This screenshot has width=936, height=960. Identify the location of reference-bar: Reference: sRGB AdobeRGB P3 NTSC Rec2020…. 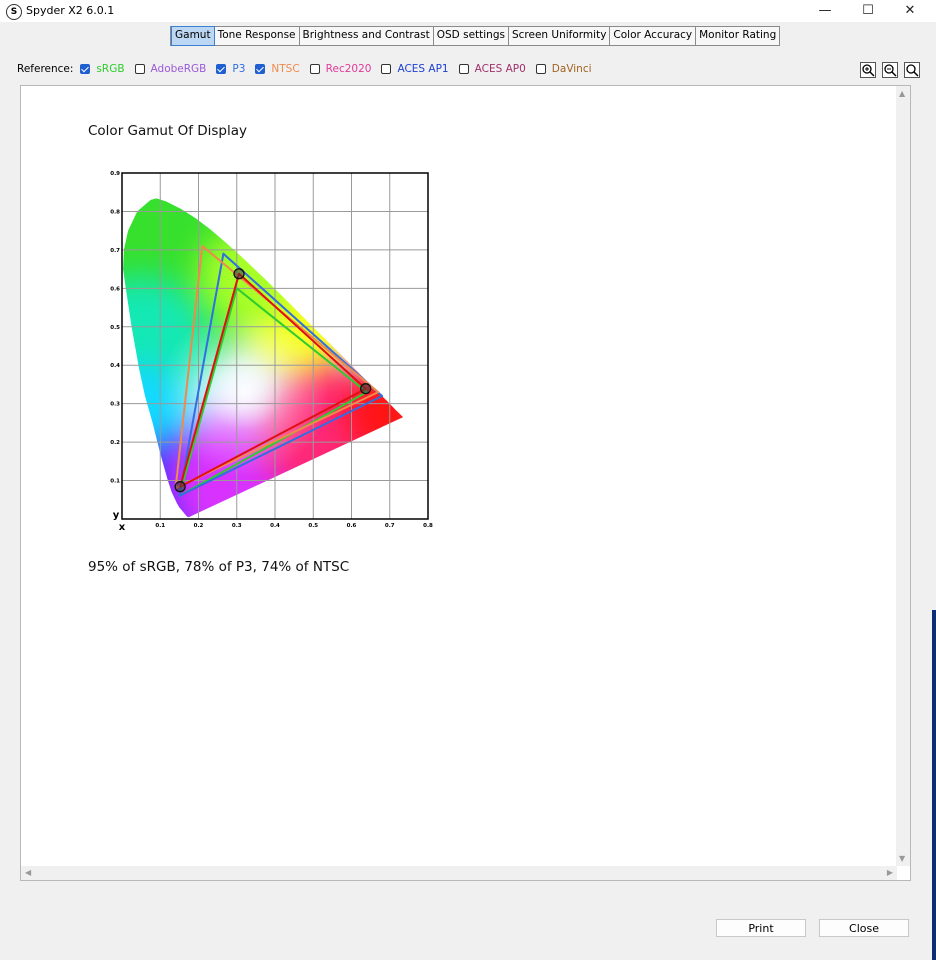
(309, 69).